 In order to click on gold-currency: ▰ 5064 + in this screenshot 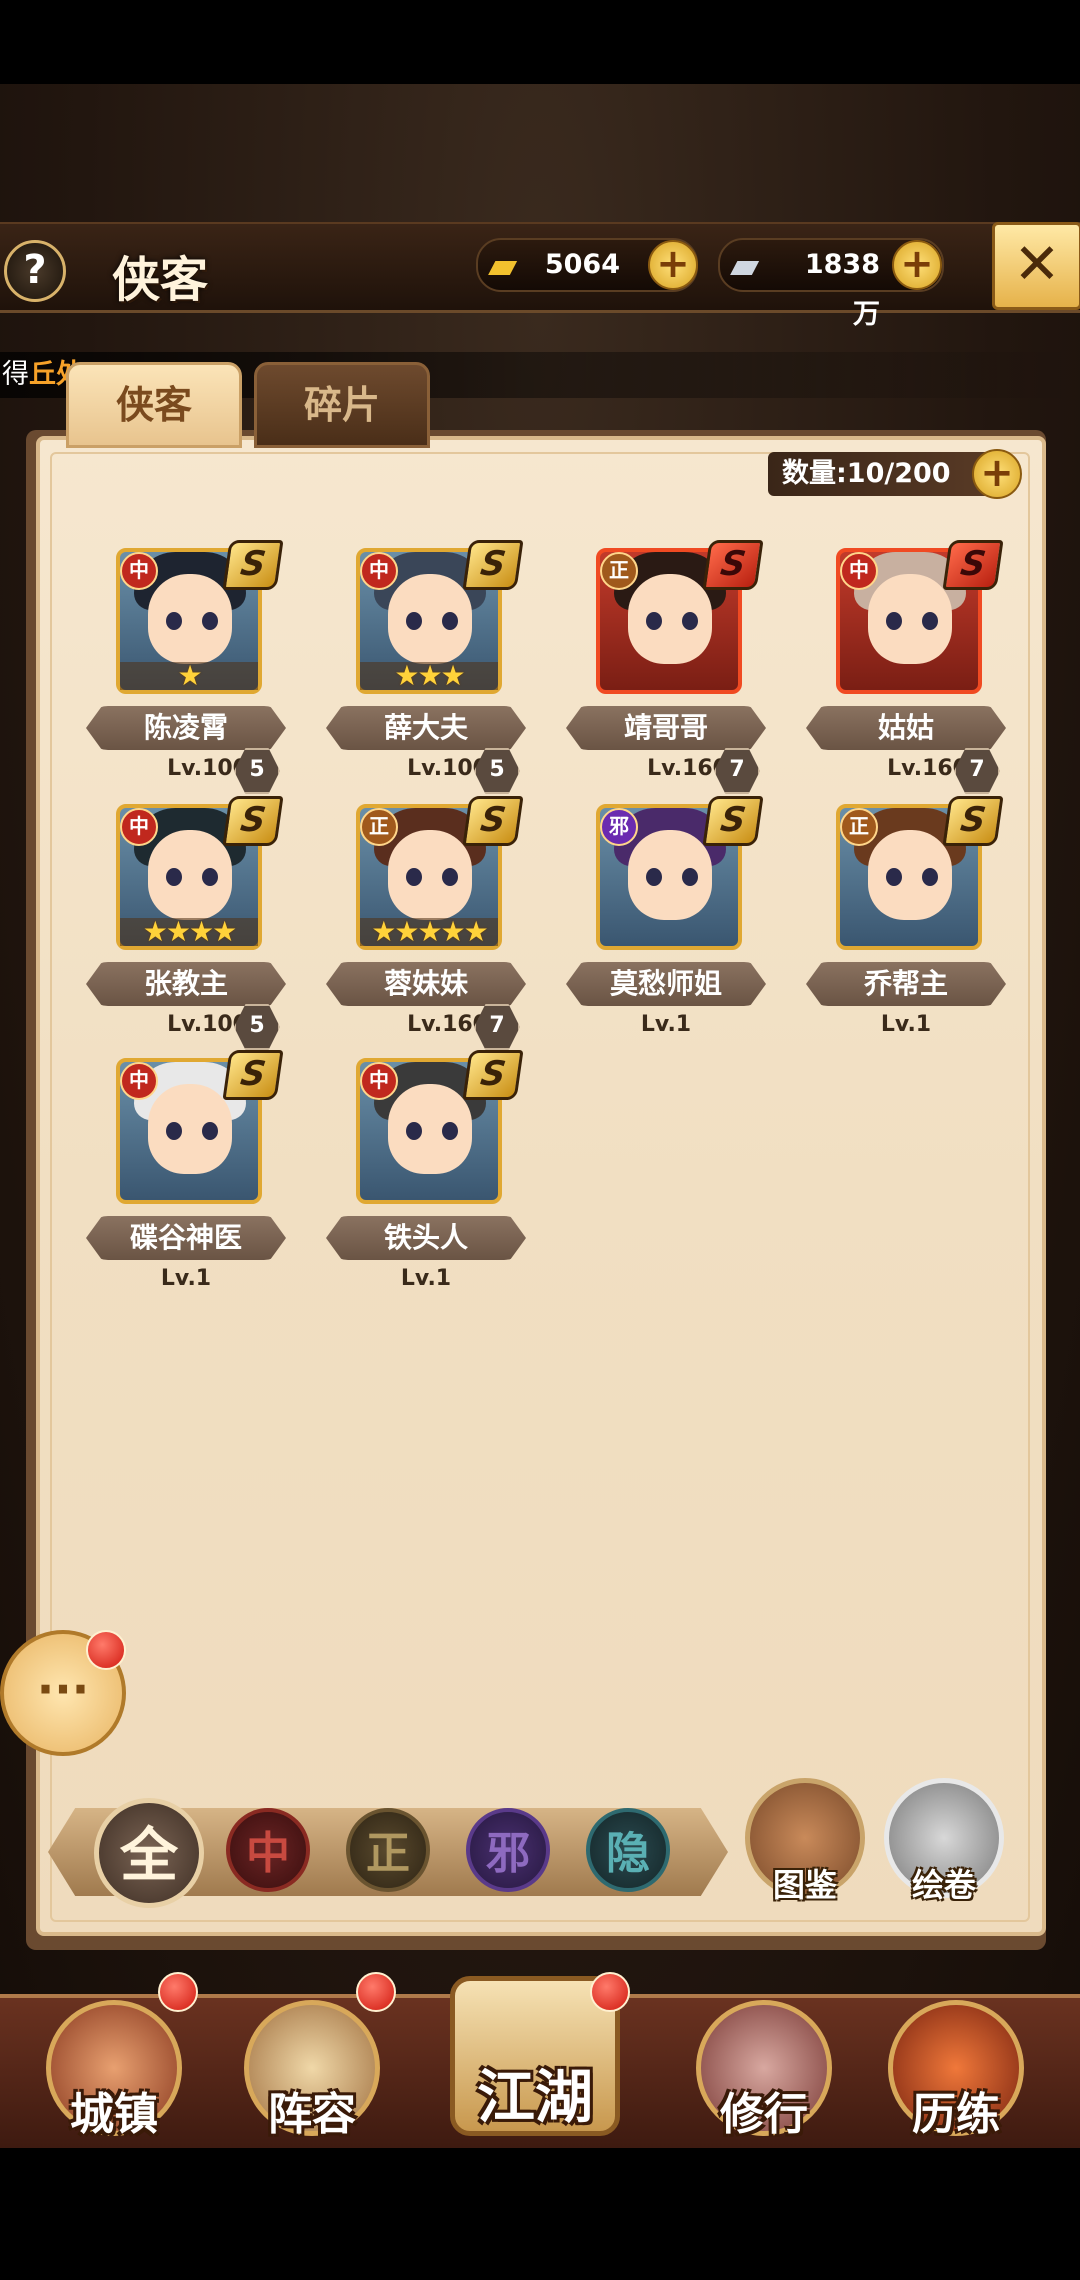, I will do `click(587, 265)`.